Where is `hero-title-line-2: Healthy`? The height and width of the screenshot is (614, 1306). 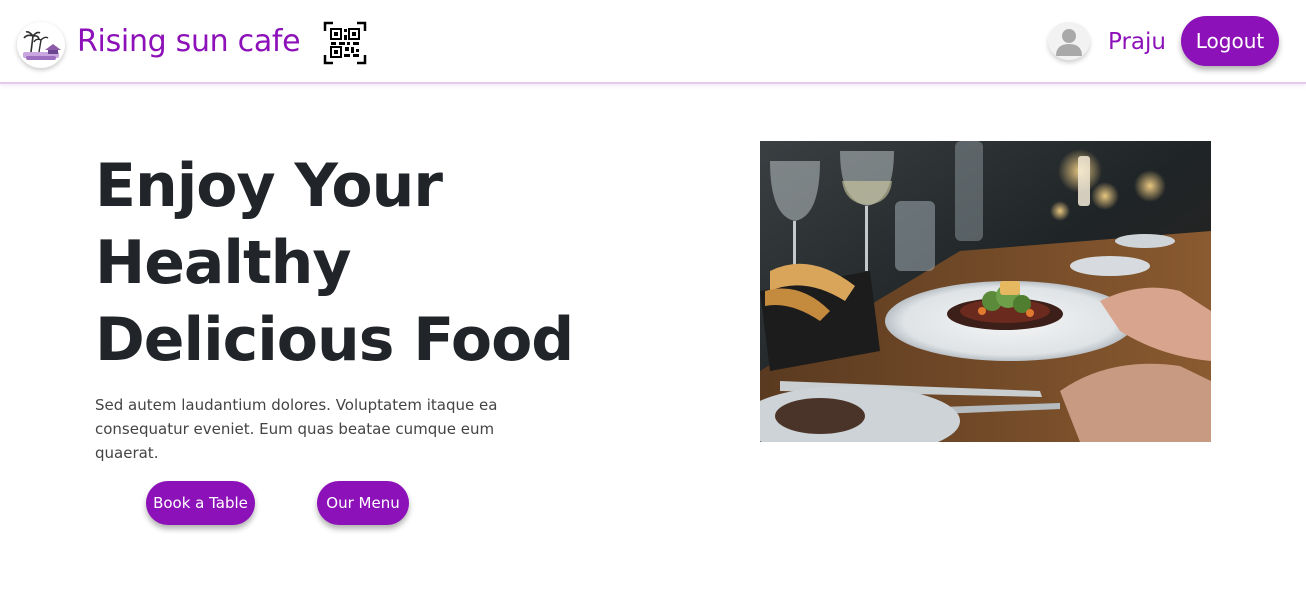 hero-title-line-2: Healthy is located at coordinates (223, 263).